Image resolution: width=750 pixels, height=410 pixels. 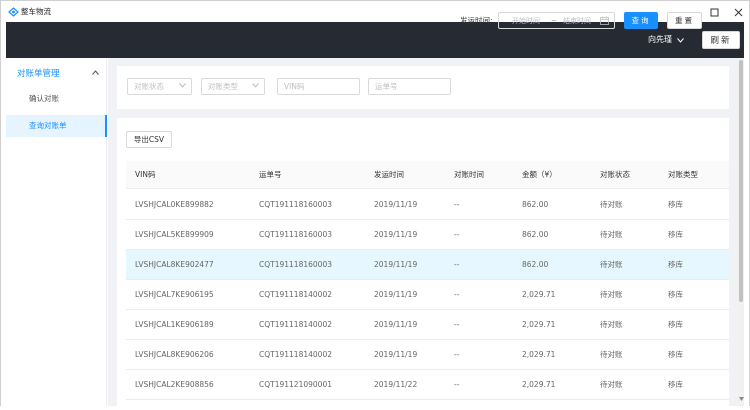 What do you see at coordinates (38, 74) in the screenshot?
I see `sidebar-group-label: 对账单管理` at bounding box center [38, 74].